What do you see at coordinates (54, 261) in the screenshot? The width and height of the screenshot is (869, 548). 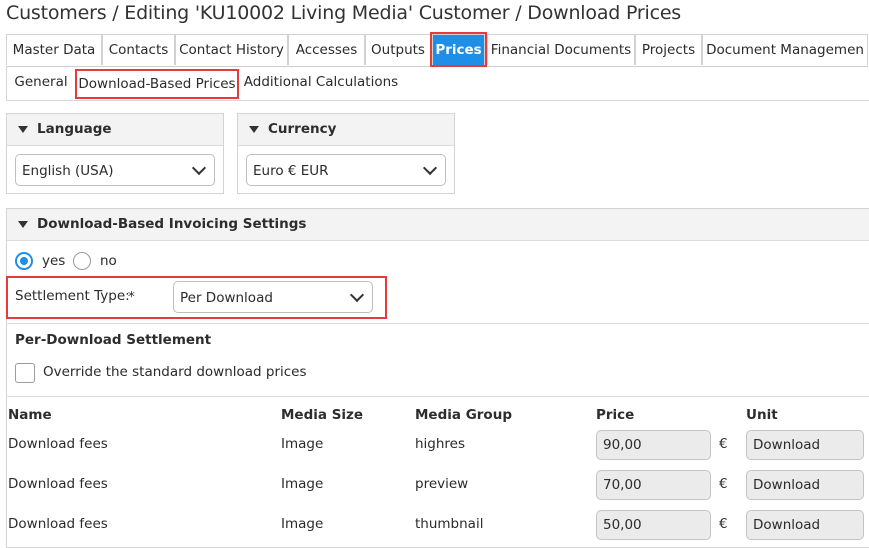 I see `radio-yes-label: yes` at bounding box center [54, 261].